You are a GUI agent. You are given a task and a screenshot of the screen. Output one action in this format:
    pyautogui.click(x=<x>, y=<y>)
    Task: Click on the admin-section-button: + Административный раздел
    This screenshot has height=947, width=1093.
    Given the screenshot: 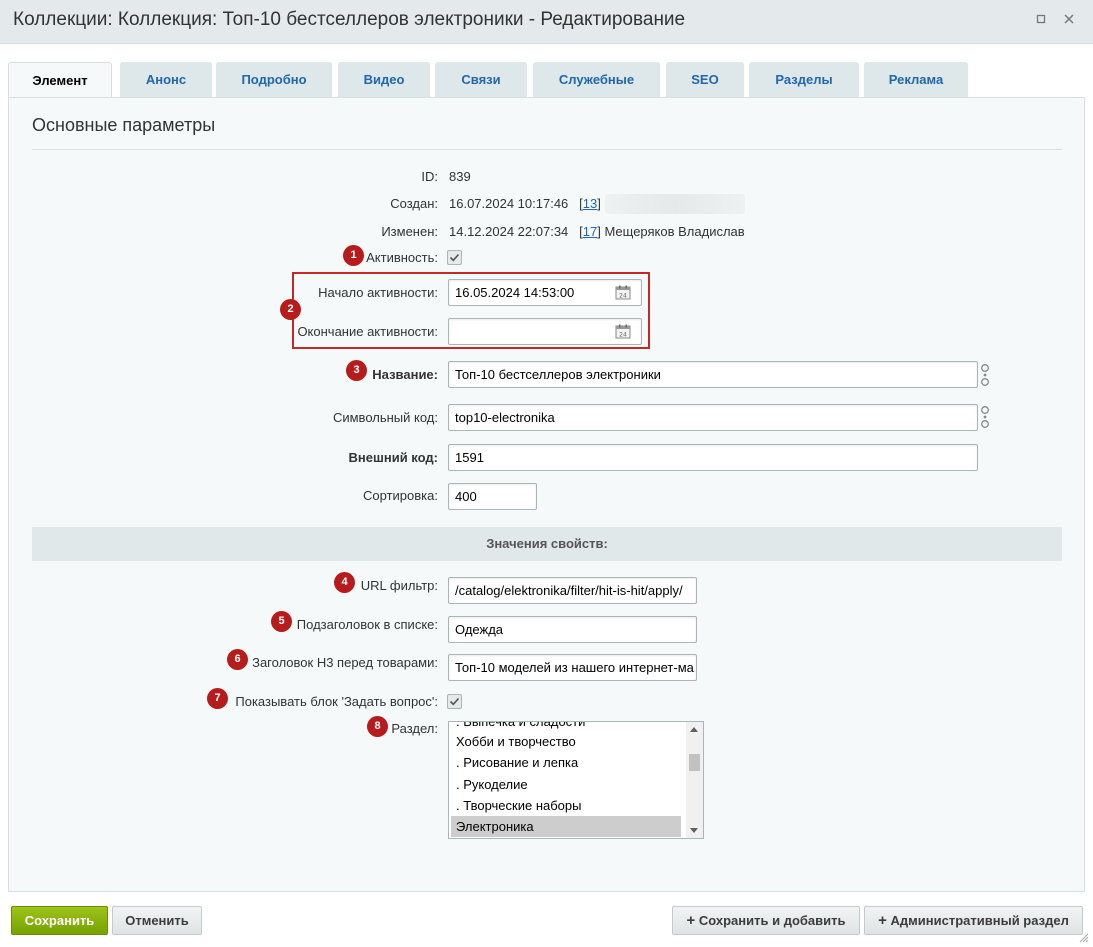 What is the action you would take?
    pyautogui.click(x=973, y=920)
    